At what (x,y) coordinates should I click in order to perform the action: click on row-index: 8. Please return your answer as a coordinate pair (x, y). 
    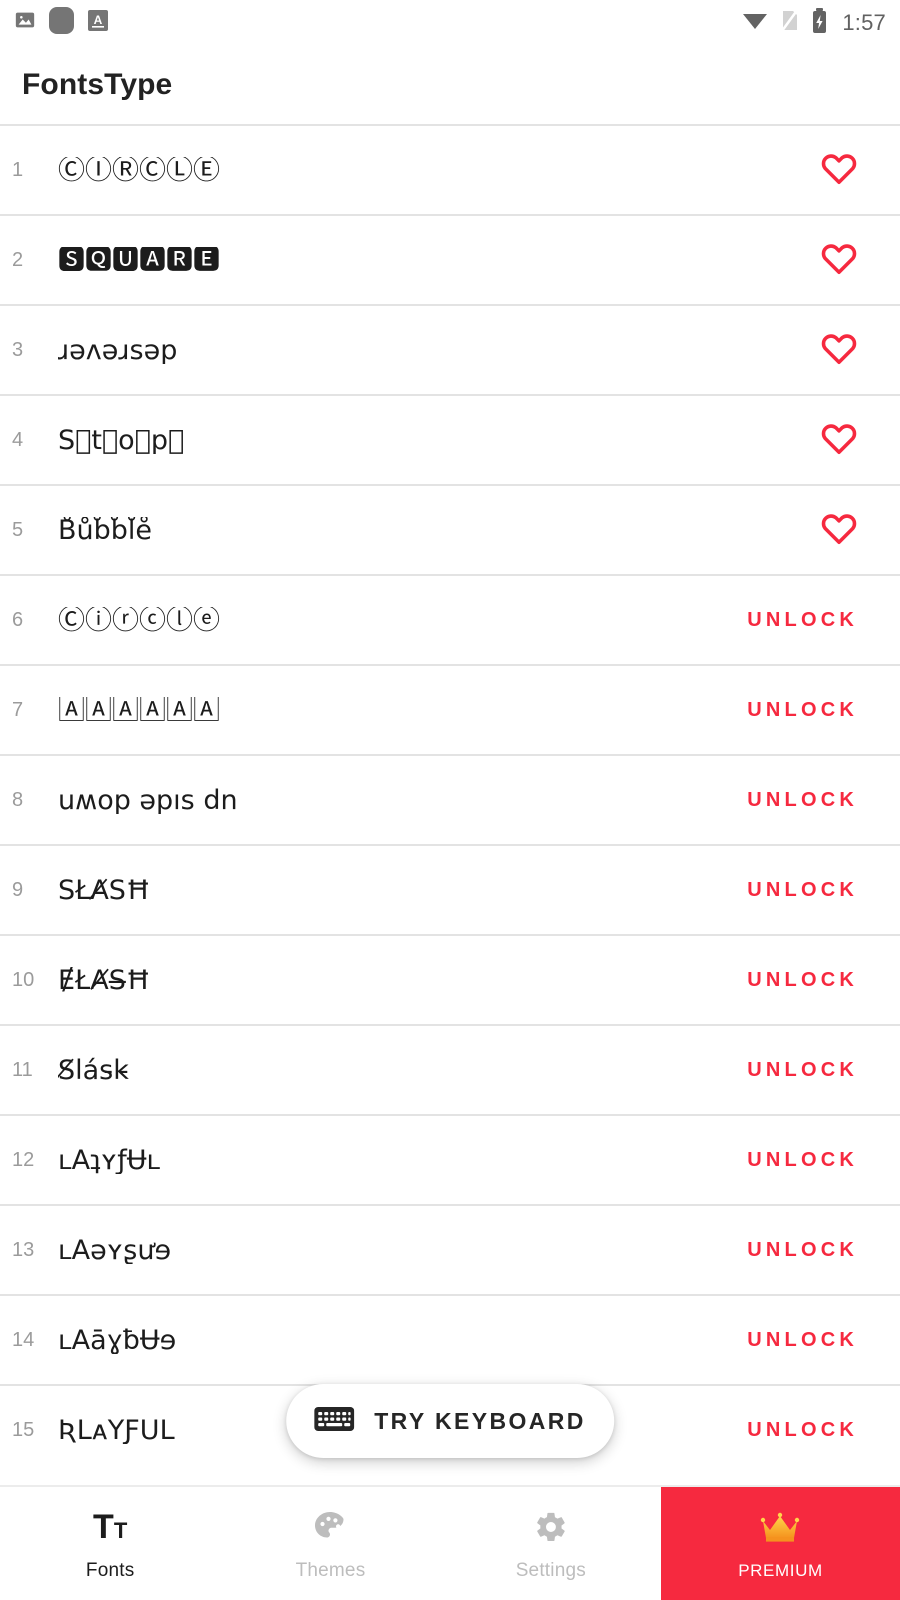
    Looking at the image, I should click on (18, 799).